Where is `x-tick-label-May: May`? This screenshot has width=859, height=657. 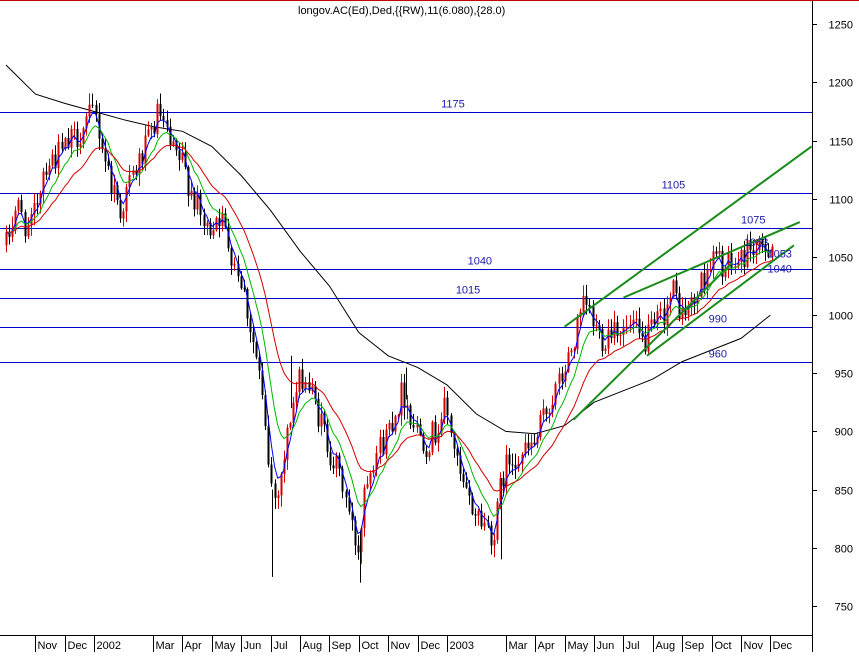
x-tick-label-May: May is located at coordinates (225, 646).